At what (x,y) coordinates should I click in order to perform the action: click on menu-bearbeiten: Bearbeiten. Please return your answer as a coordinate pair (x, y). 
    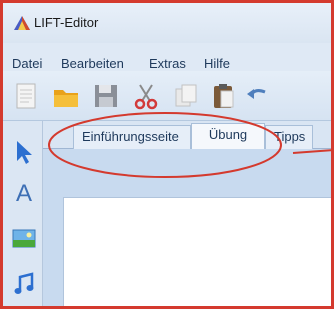
    Looking at the image, I should click on (92, 63).